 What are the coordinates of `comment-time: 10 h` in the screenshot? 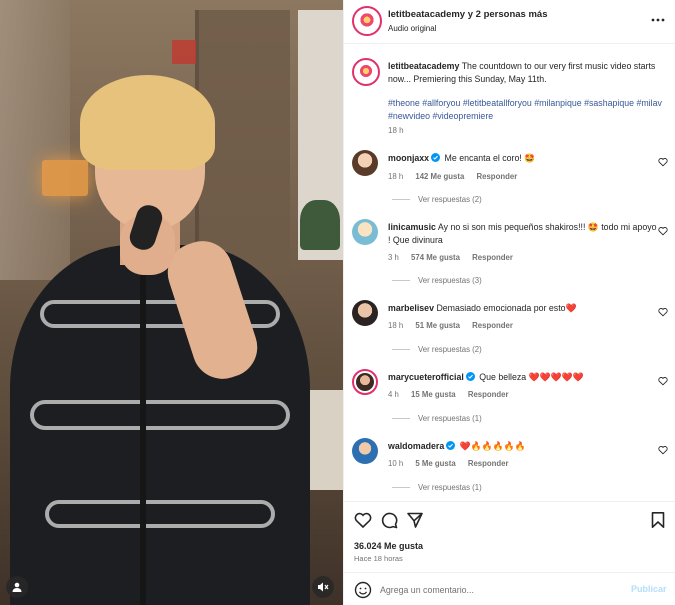 It's located at (395, 463).